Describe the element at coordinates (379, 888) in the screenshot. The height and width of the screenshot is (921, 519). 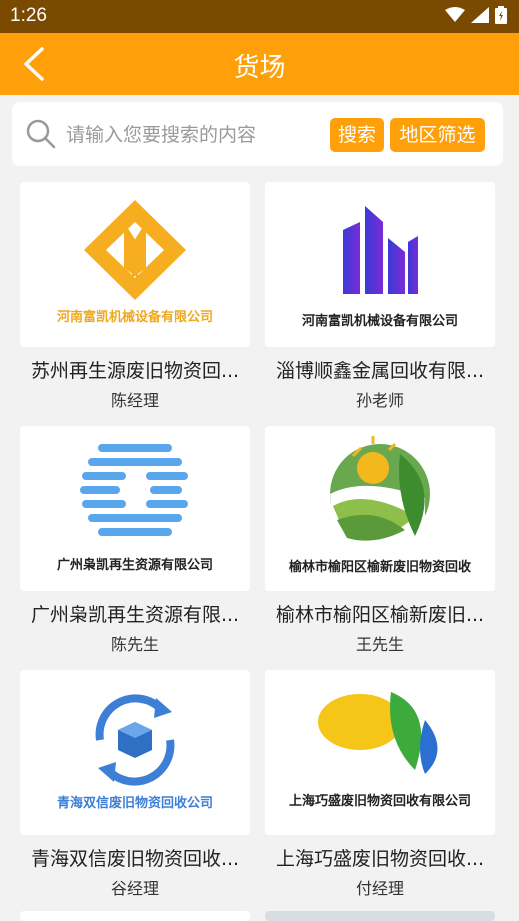
I see `contact-name: 付经理` at that location.